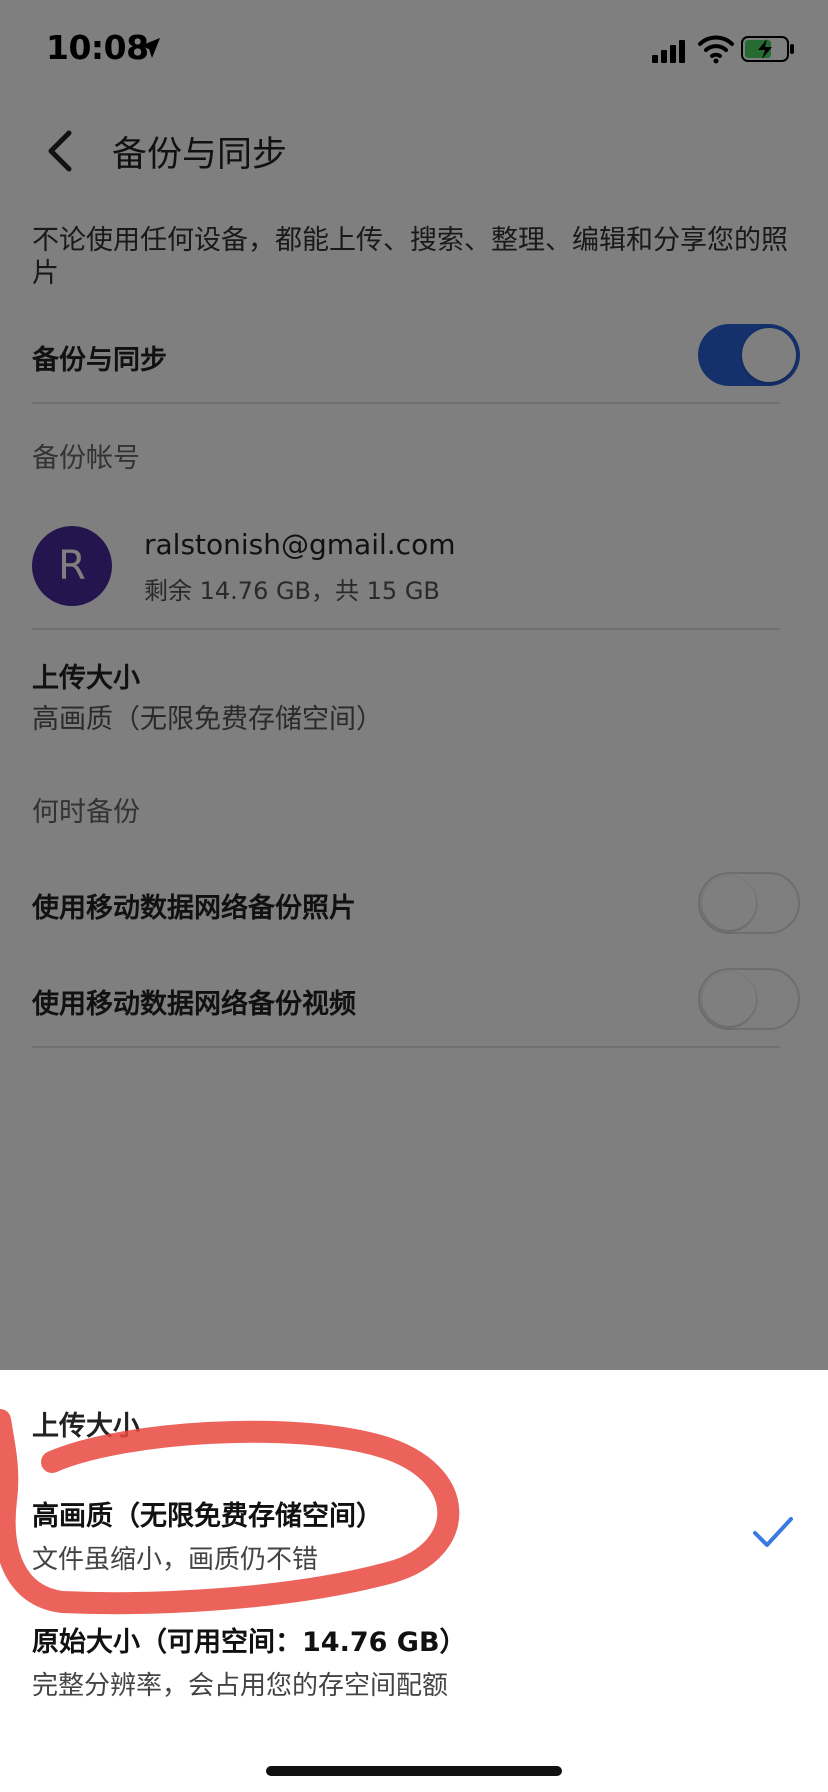 Image resolution: width=828 pixels, height=1792 pixels. What do you see at coordinates (86, 1426) in the screenshot?
I see `sheet-title: 上传大小` at bounding box center [86, 1426].